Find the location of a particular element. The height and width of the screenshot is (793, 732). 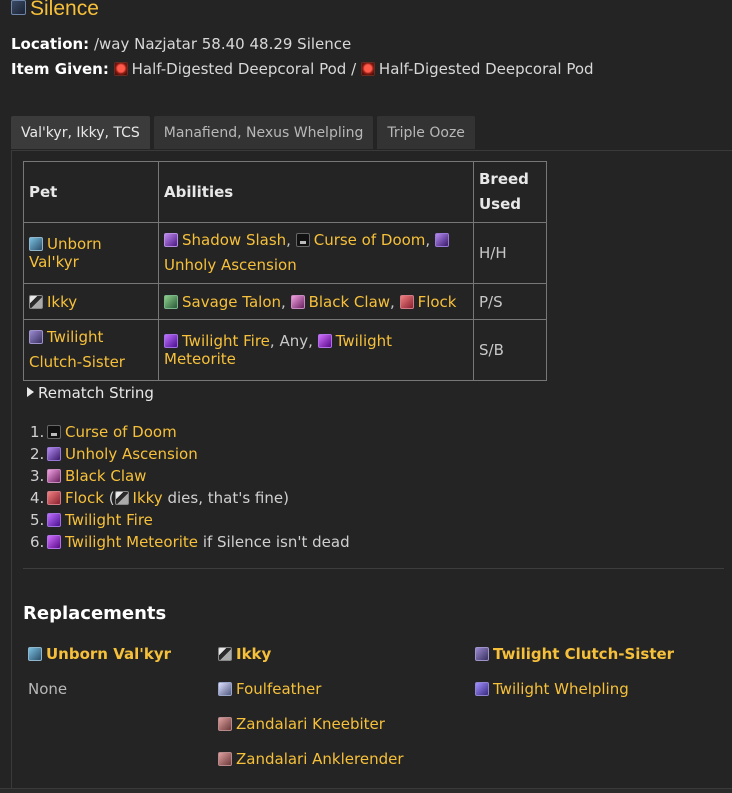

abilities-cell: Twilight Fire, Any, Twilight Meteorite is located at coordinates (316, 350).